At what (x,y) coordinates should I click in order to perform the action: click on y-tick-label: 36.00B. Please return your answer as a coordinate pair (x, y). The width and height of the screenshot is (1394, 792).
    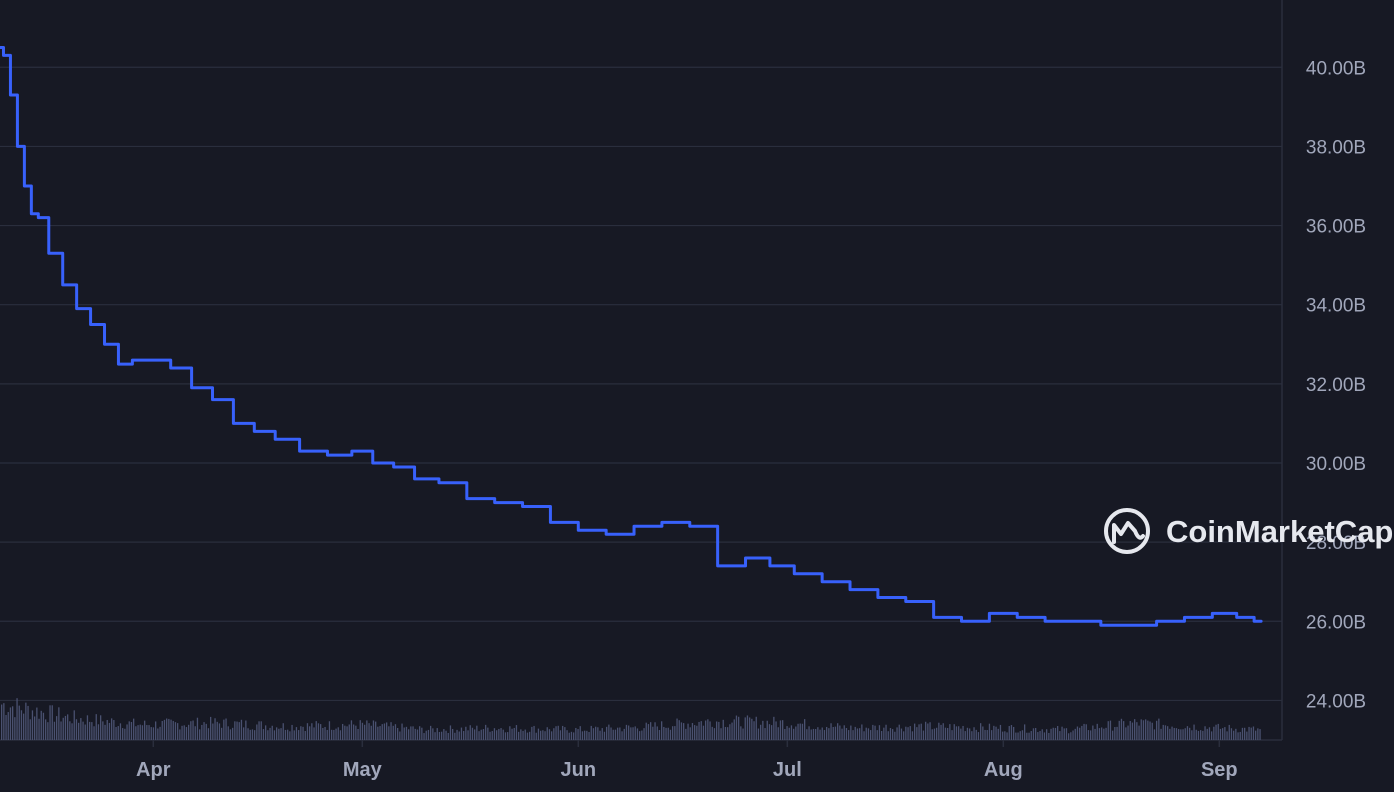
    Looking at the image, I should click on (1336, 227).